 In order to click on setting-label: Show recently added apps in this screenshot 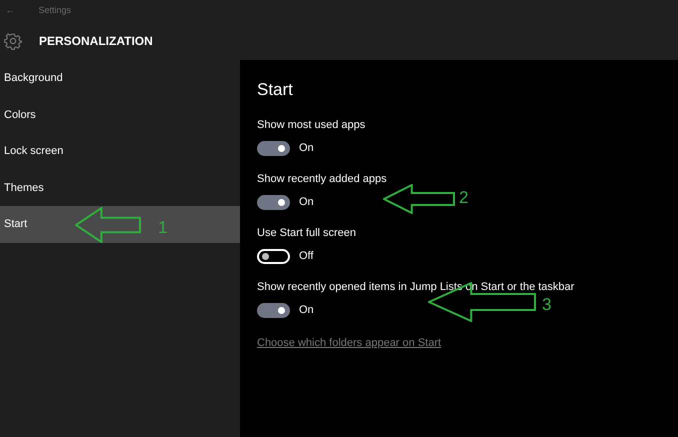, I will do `click(322, 179)`.